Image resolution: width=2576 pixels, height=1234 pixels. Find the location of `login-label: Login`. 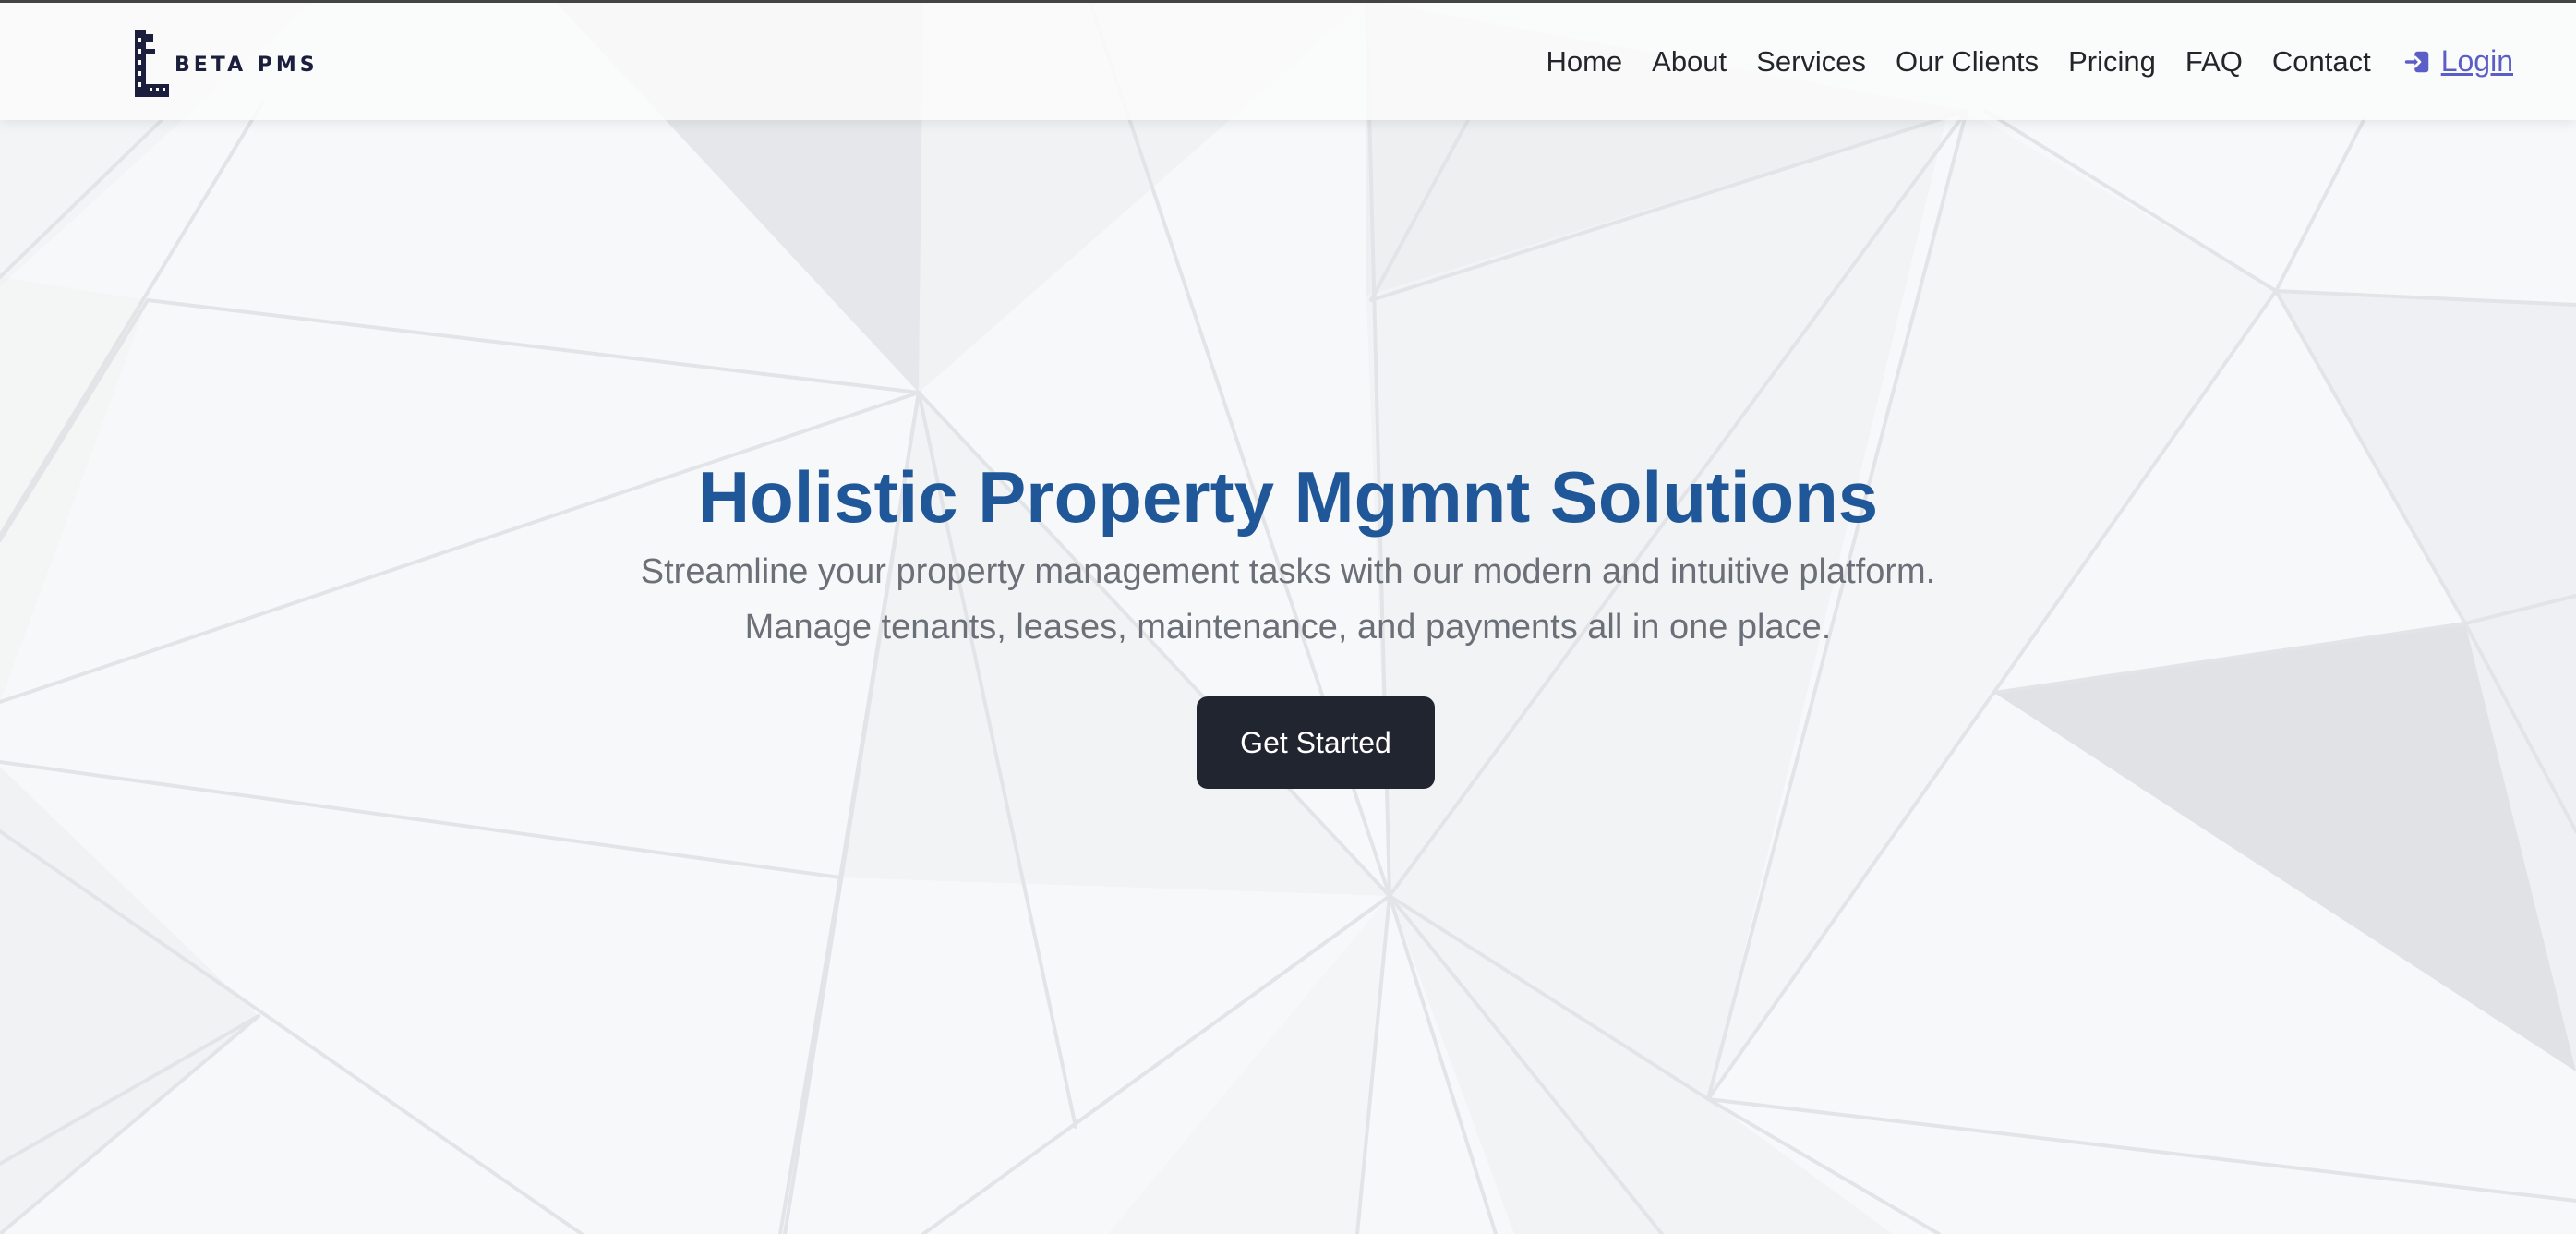

login-label: Login is located at coordinates (2476, 61).